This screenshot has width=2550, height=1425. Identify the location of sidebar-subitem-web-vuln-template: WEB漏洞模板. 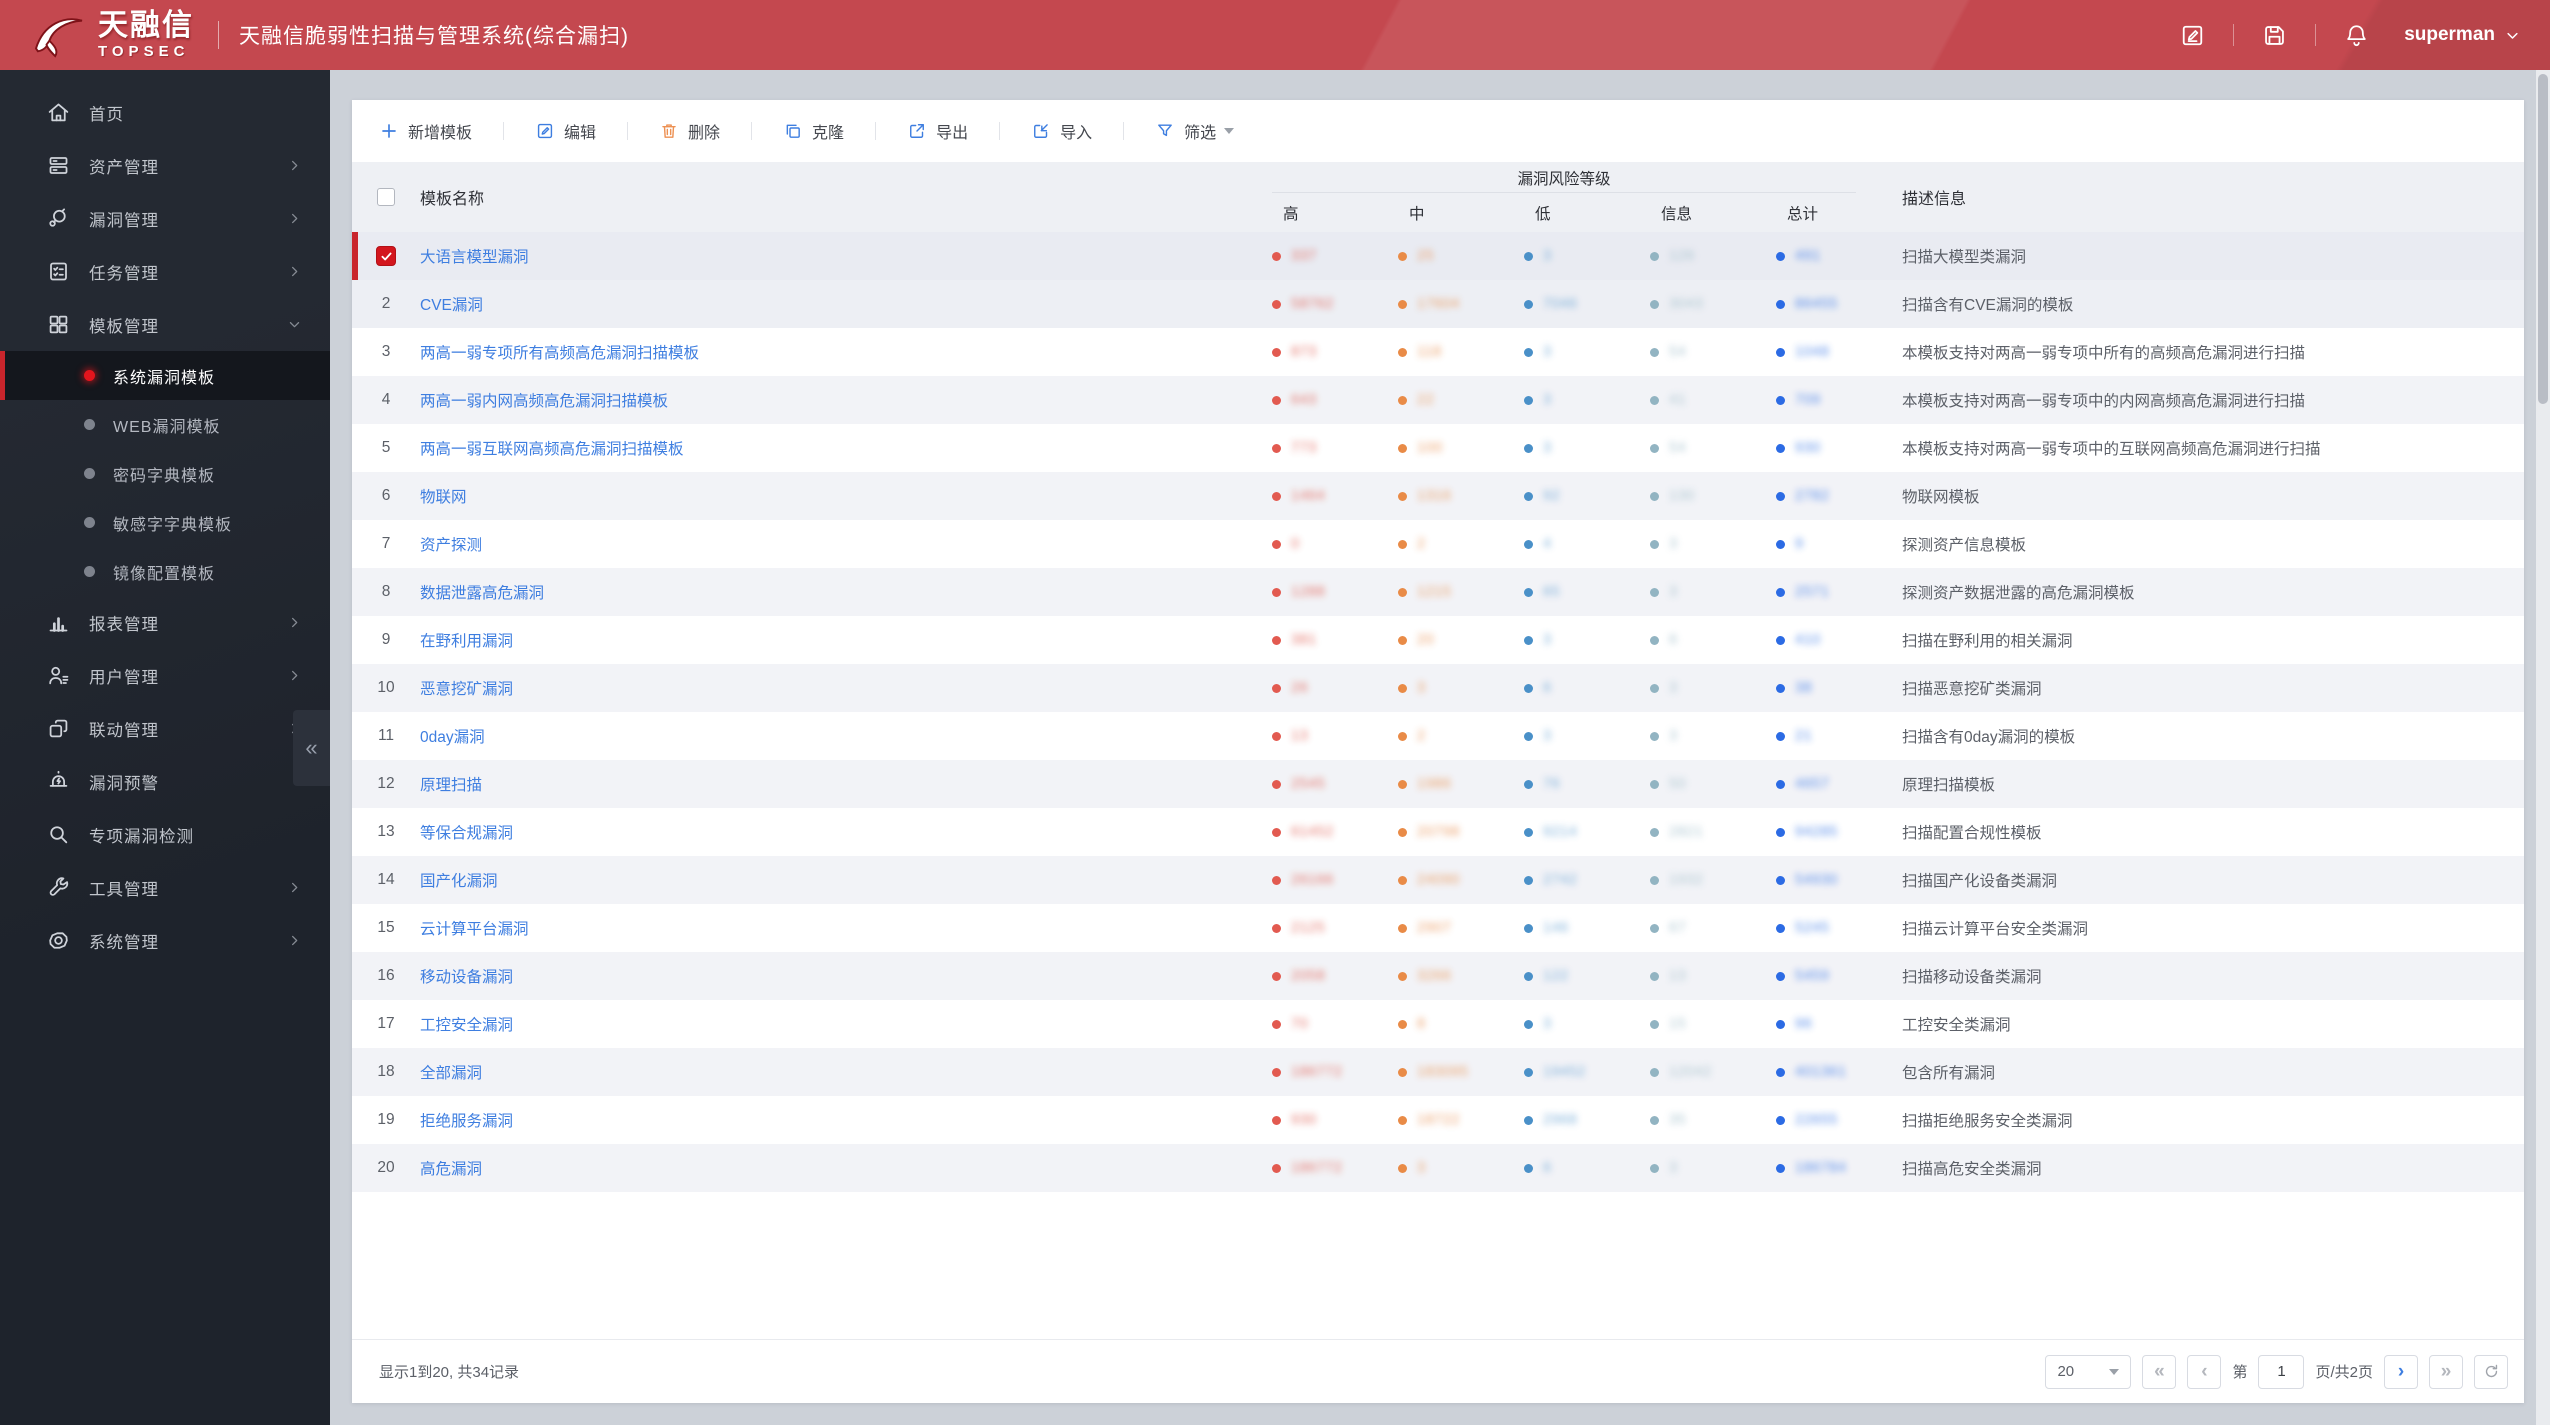
(165, 424).